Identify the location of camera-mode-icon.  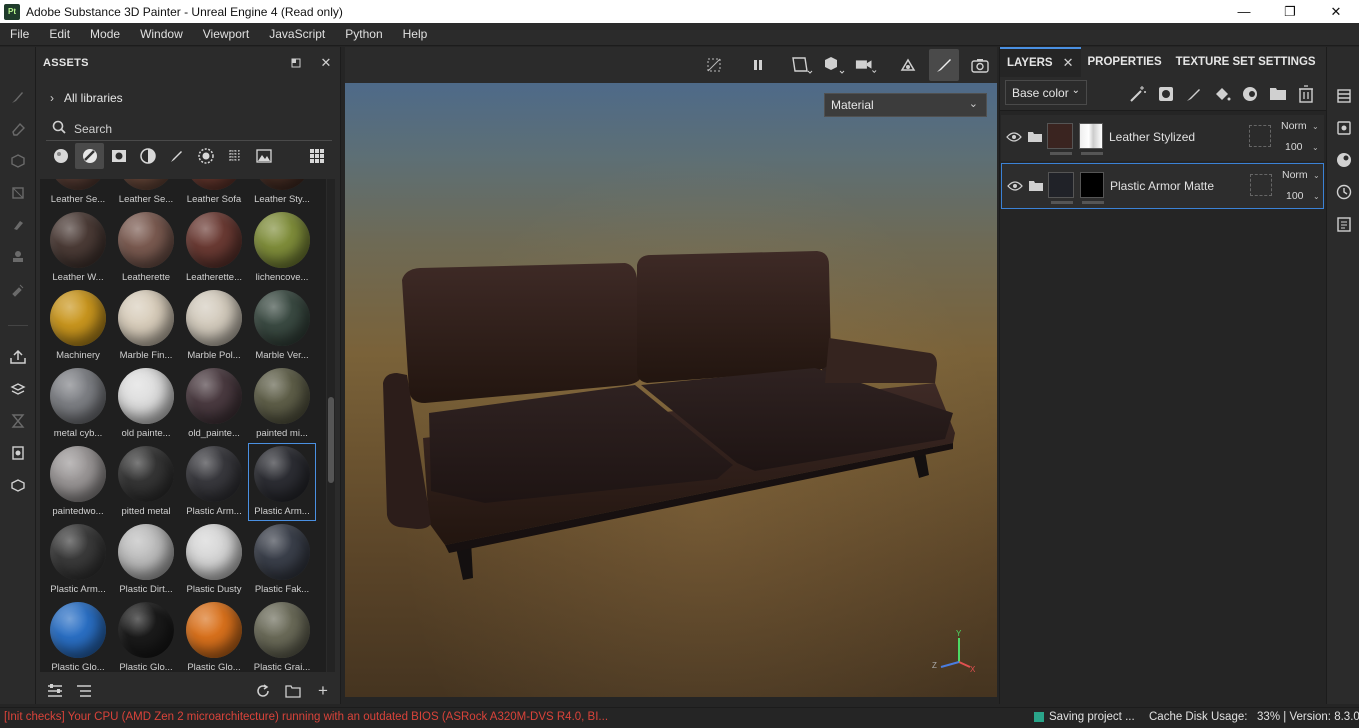
(834, 65).